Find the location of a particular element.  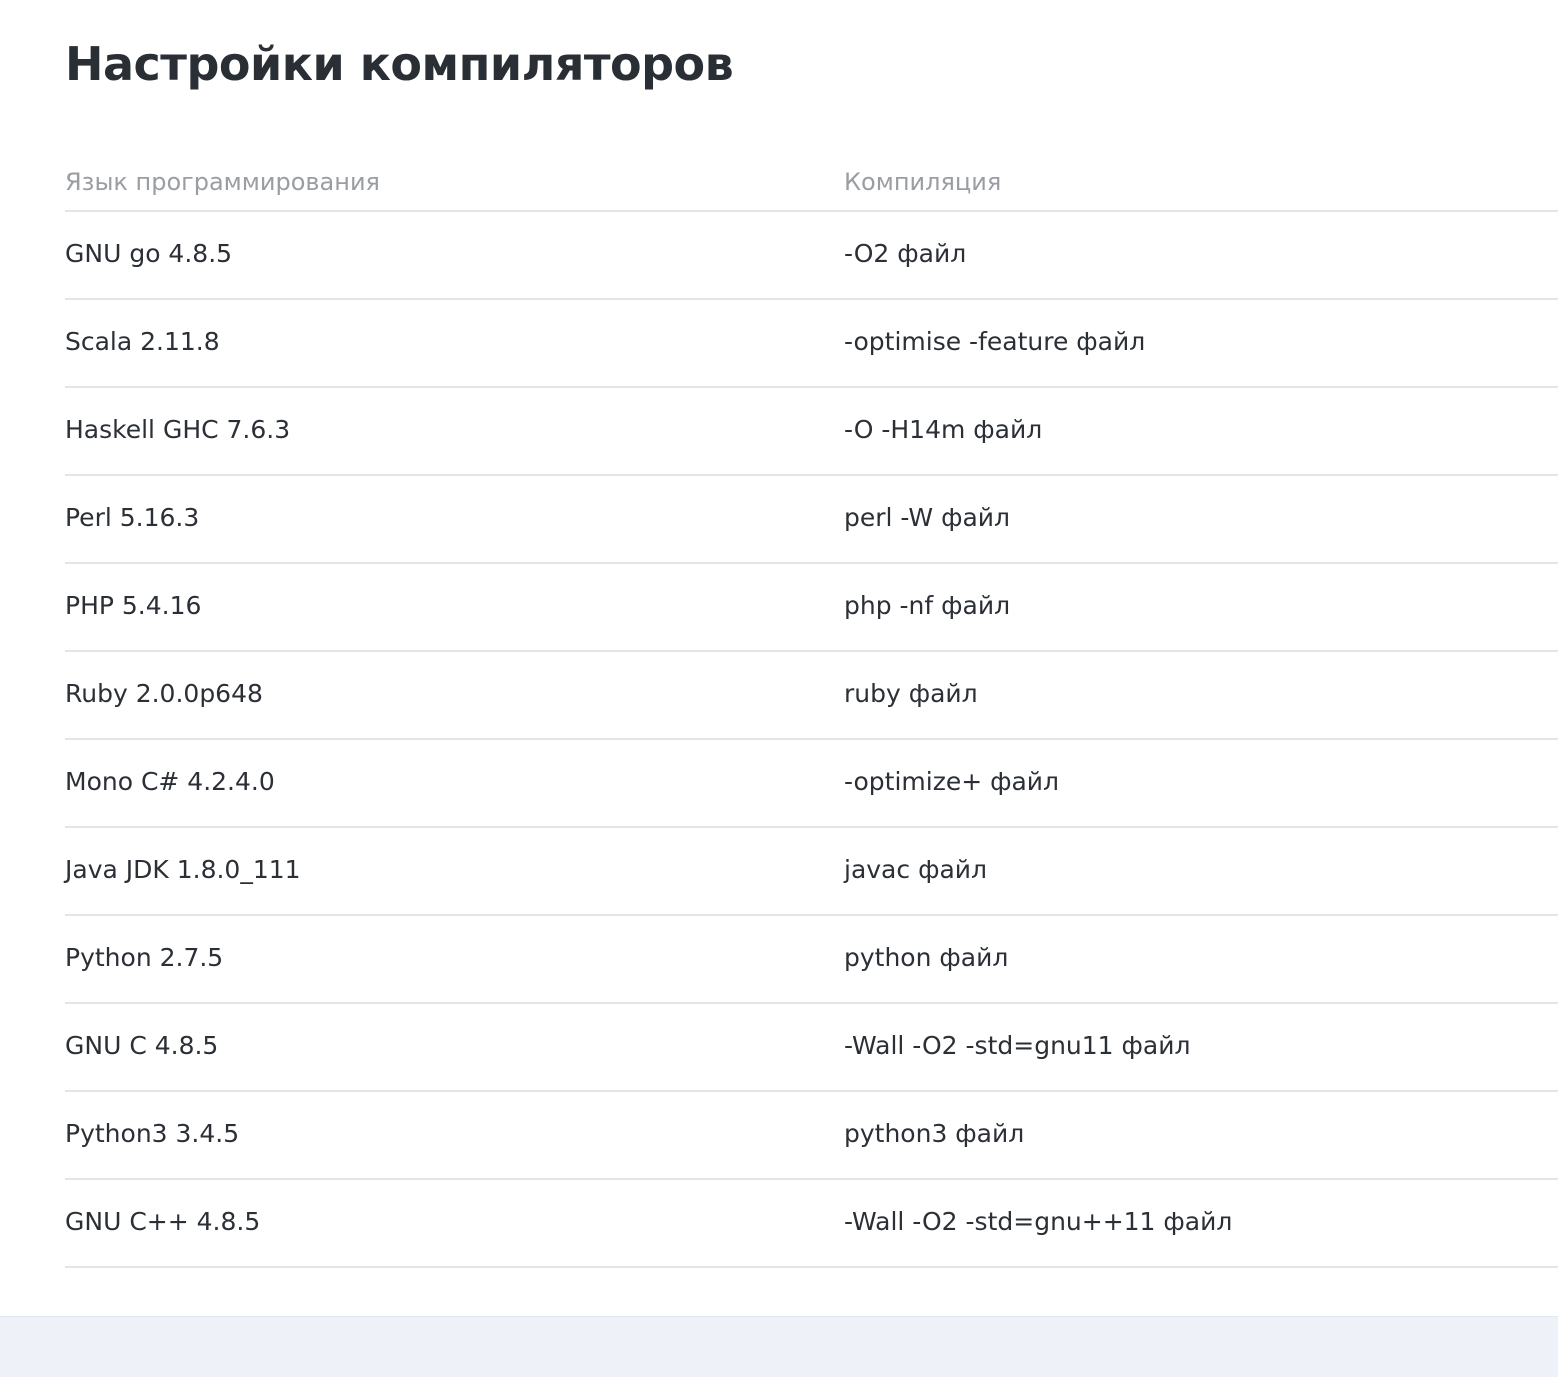

table-row: Haskell GHC 7.6.3 -O -H14m файл is located at coordinates (811, 432).